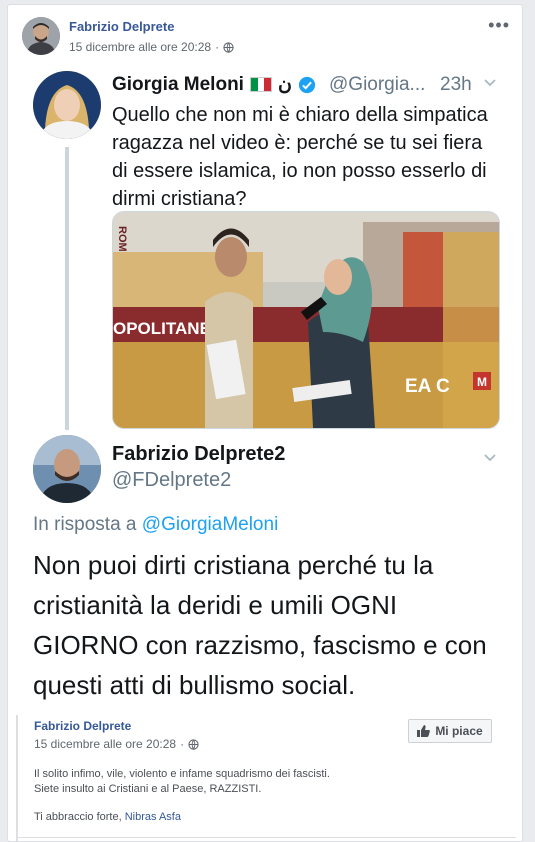 Image resolution: width=535 pixels, height=842 pixels. I want to click on thread-connector, so click(67, 288).